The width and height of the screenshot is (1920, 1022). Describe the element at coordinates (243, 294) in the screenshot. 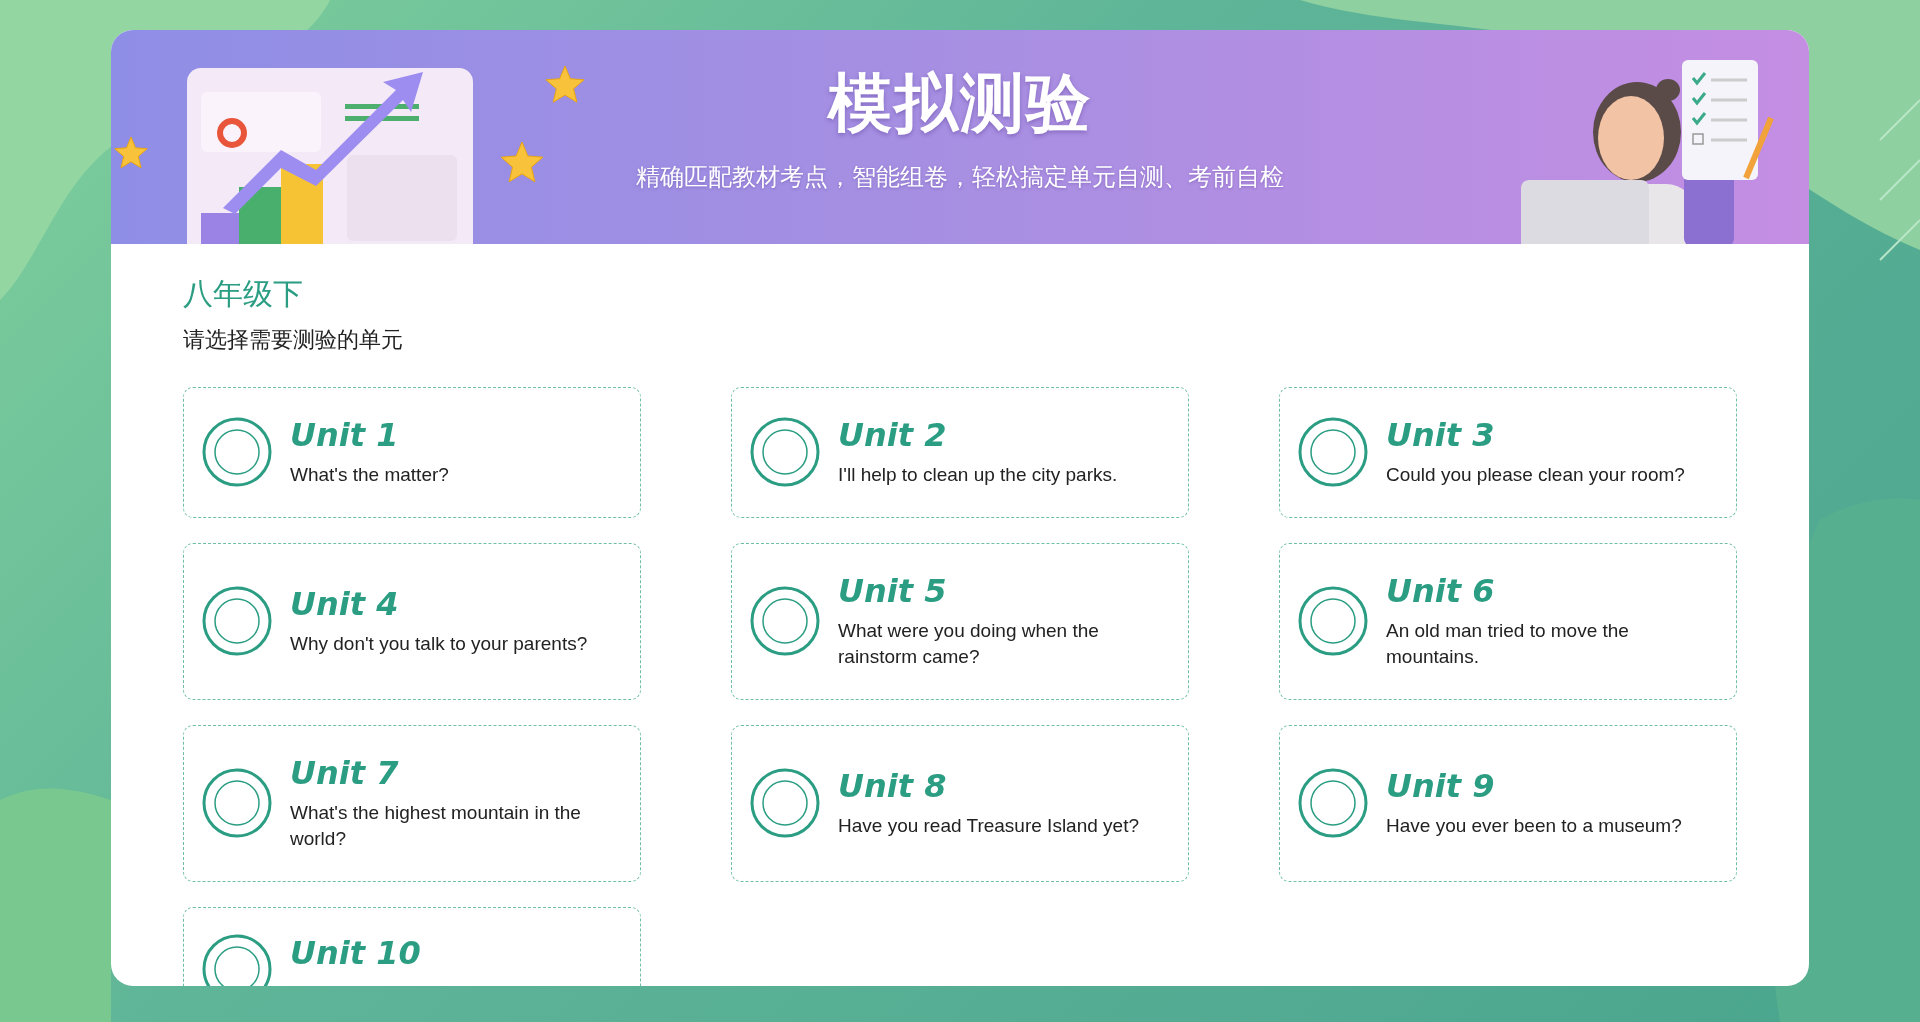

I see `grade-heading: 八年级下` at that location.